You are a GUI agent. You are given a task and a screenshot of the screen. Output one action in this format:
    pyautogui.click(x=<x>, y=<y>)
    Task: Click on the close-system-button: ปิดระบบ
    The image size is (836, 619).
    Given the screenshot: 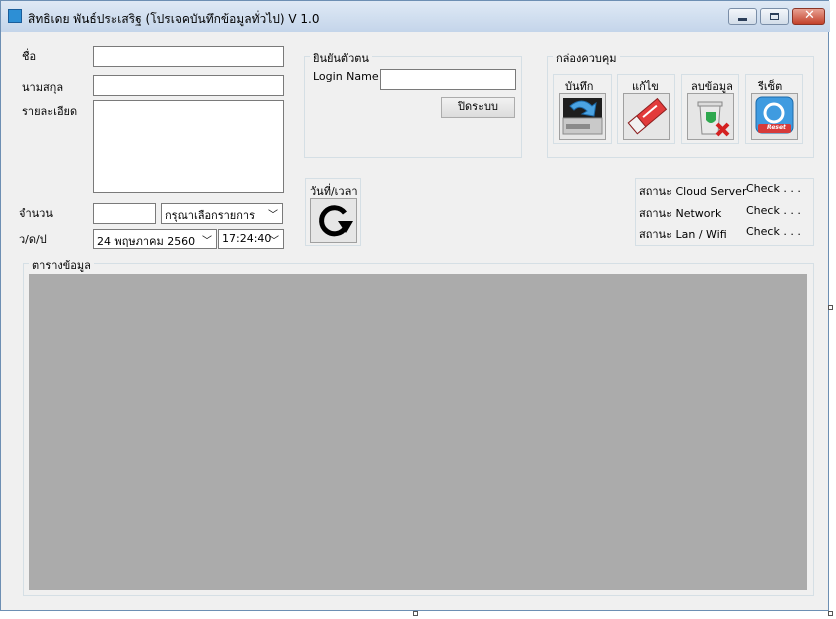 What is the action you would take?
    pyautogui.click(x=478, y=107)
    